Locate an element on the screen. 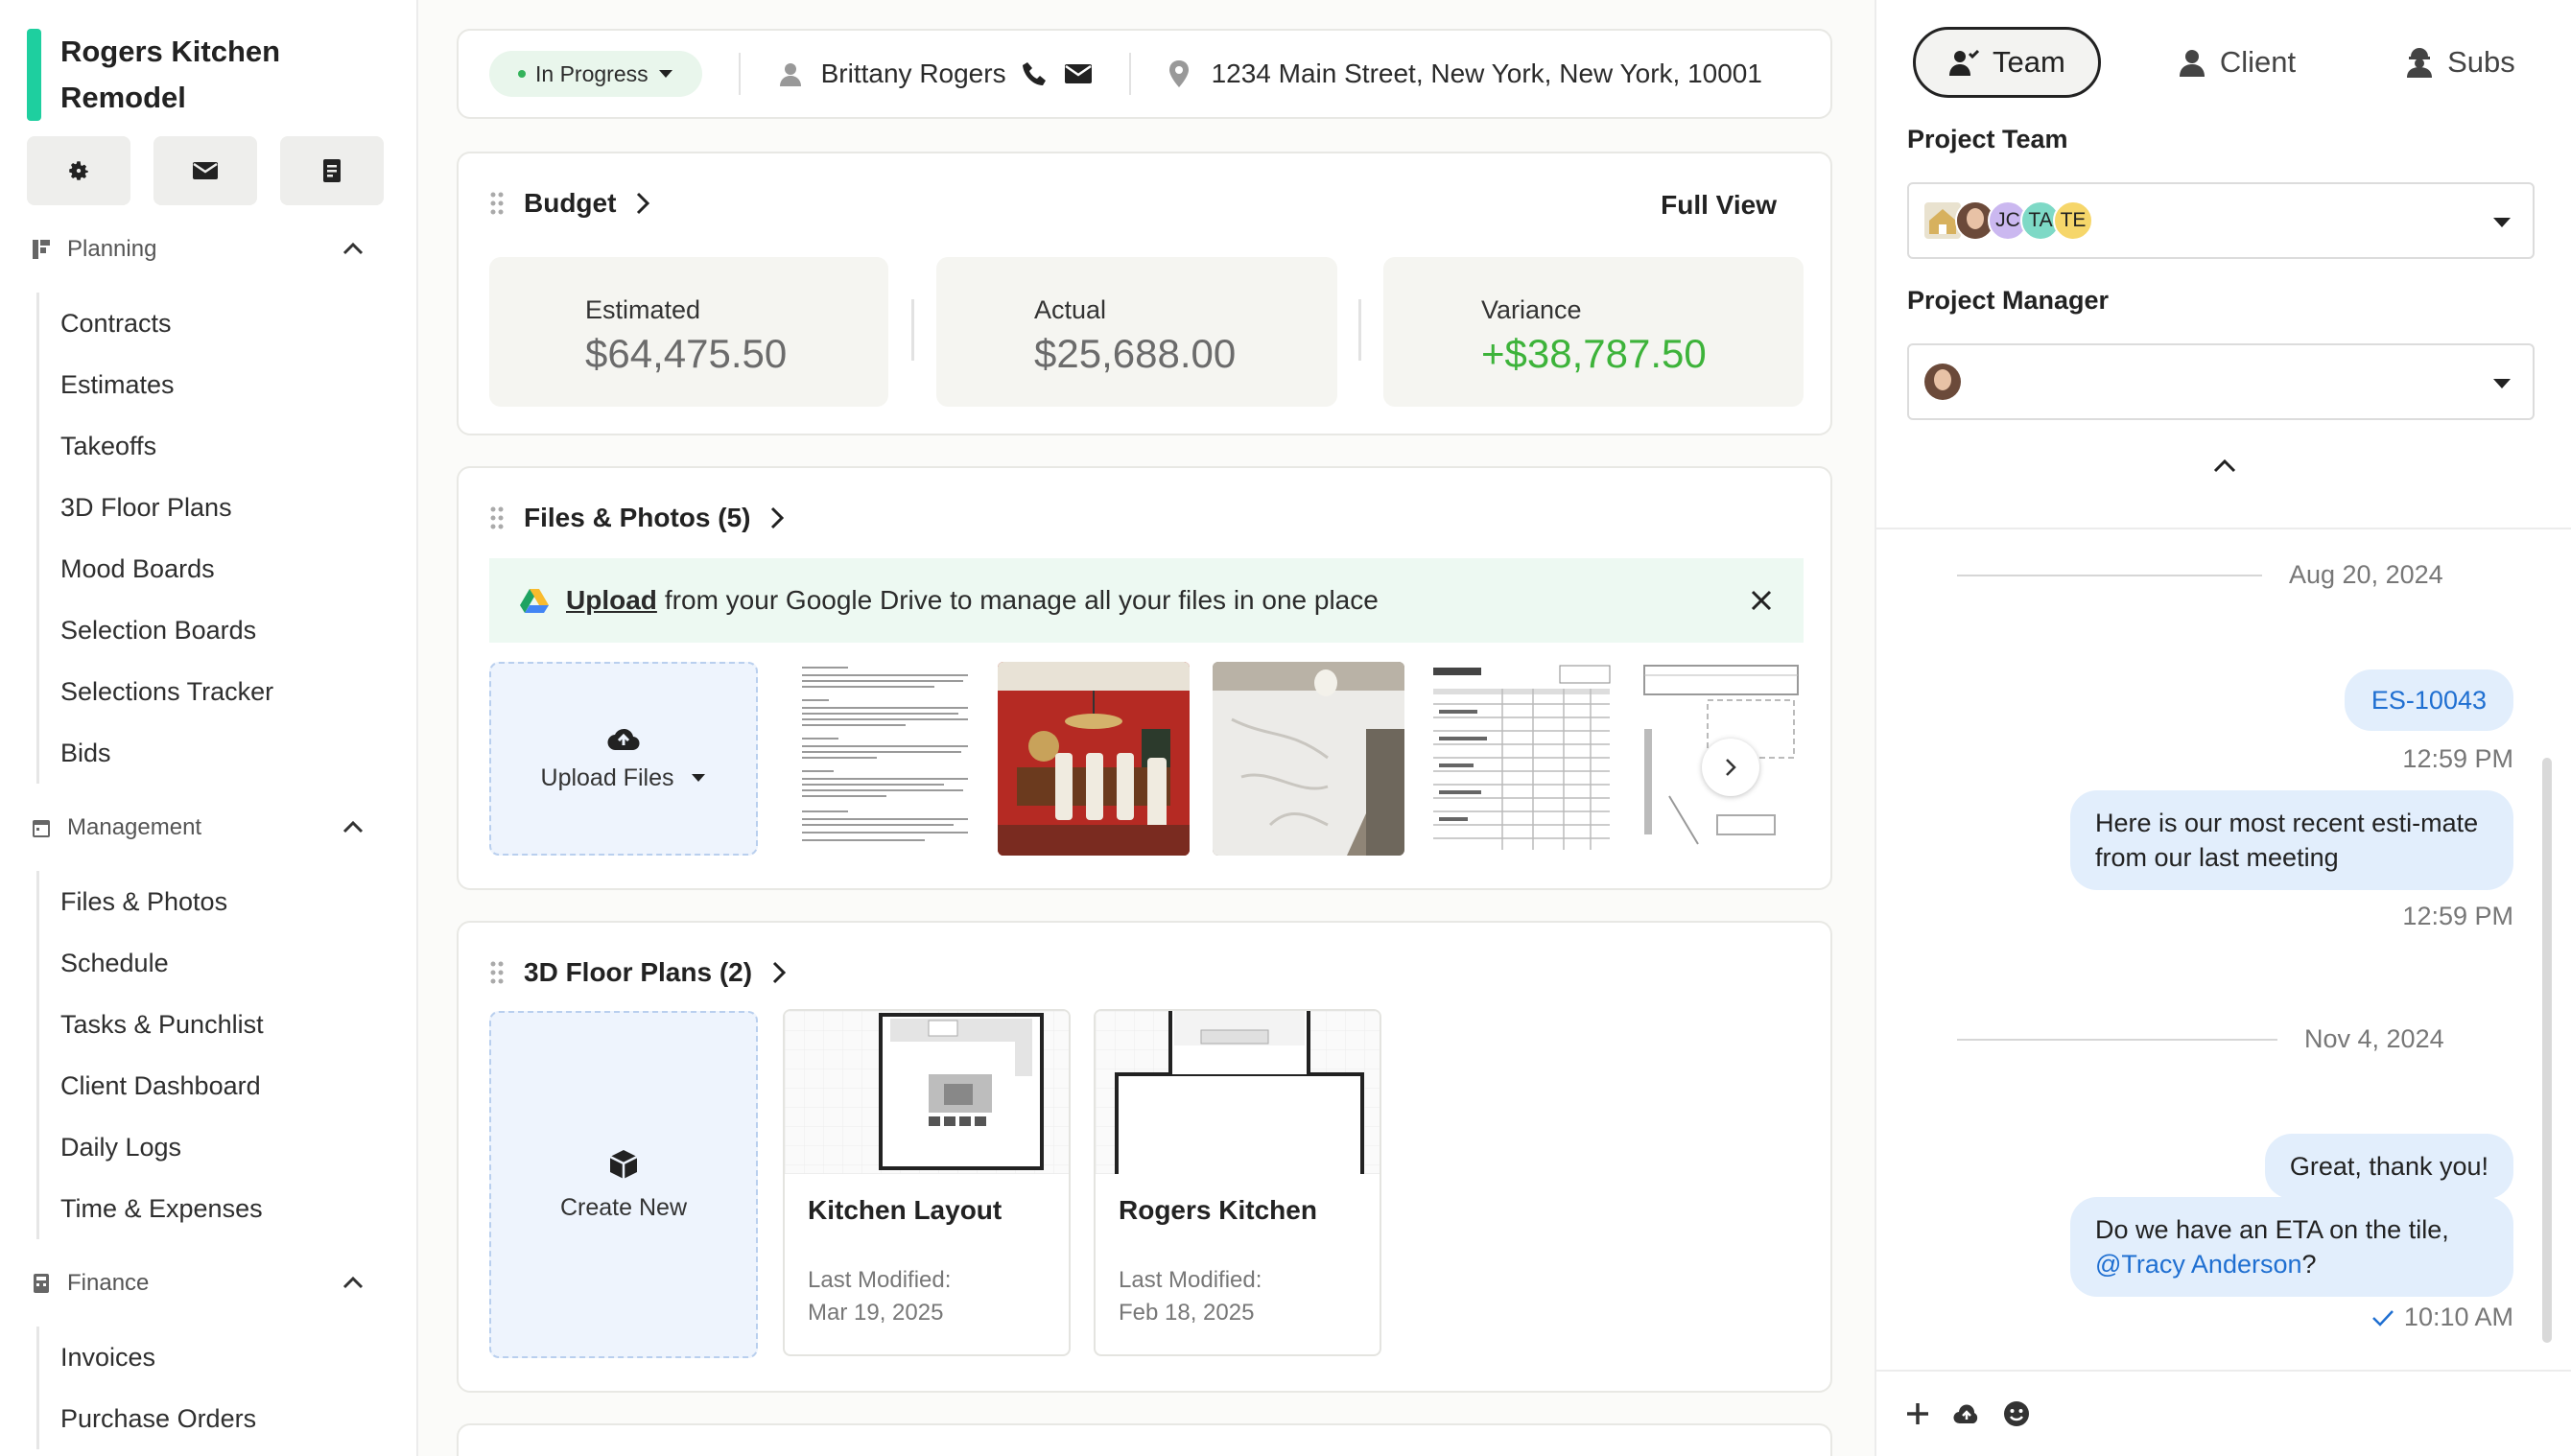  close-icon is located at coordinates (1761, 600).